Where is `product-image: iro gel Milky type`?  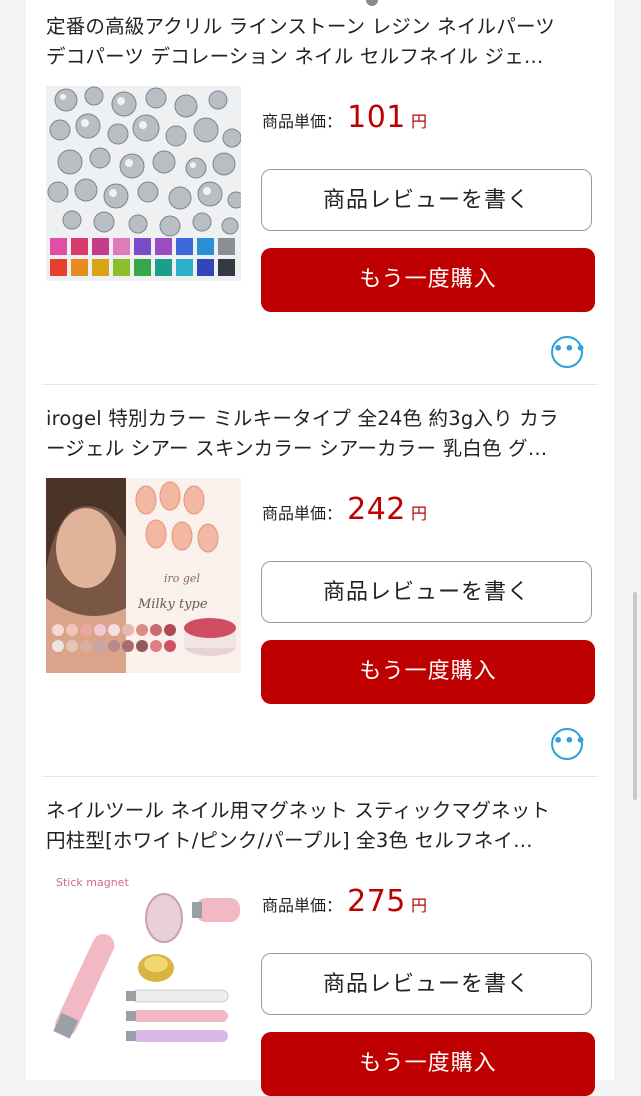
product-image: iro gel Milky type is located at coordinates (143, 575).